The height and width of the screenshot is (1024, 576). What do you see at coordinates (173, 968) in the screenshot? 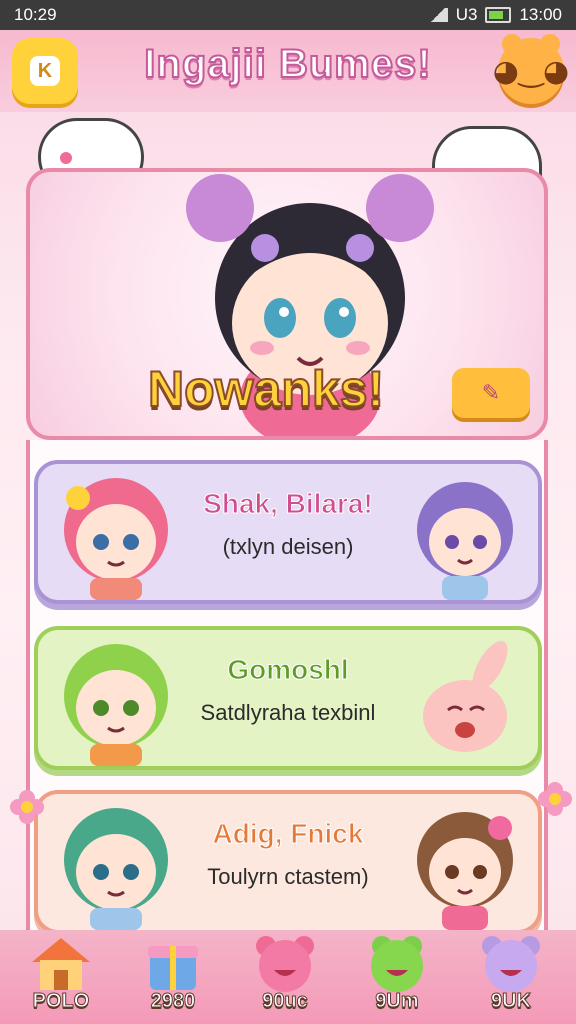
I see `gift-box-icon` at bounding box center [173, 968].